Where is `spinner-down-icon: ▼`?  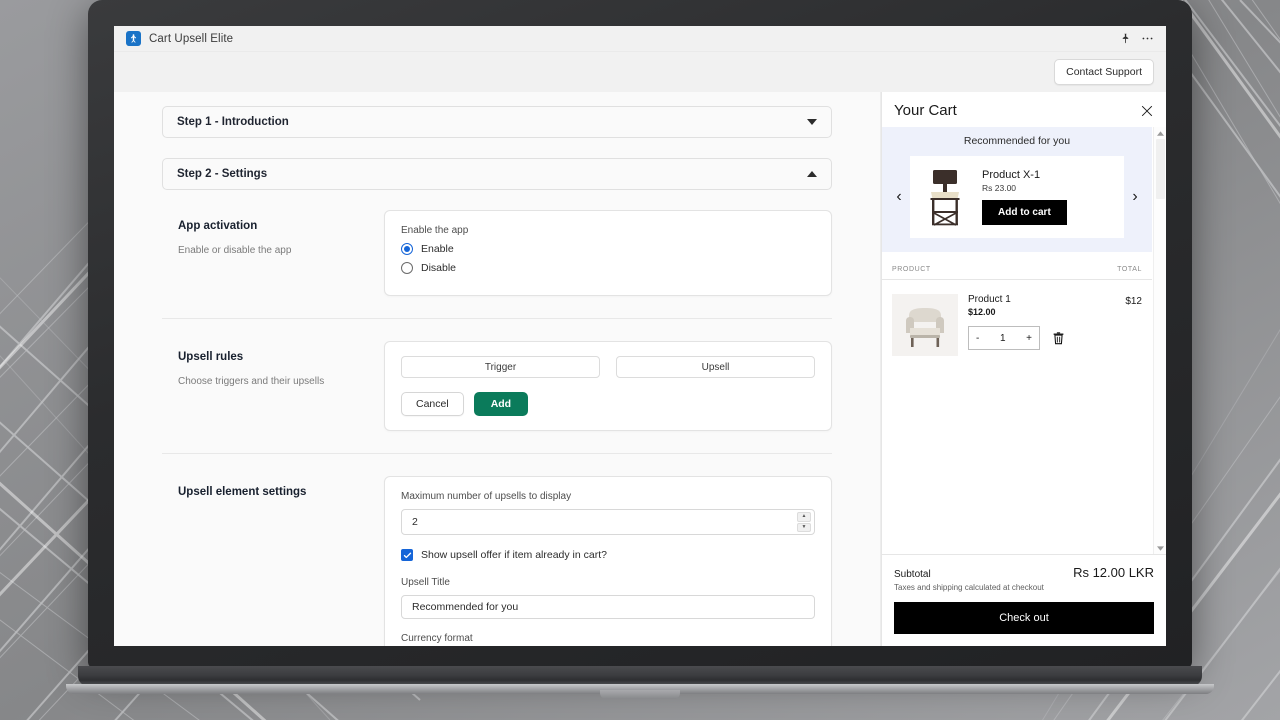
spinner-down-icon: ▼ is located at coordinates (804, 526).